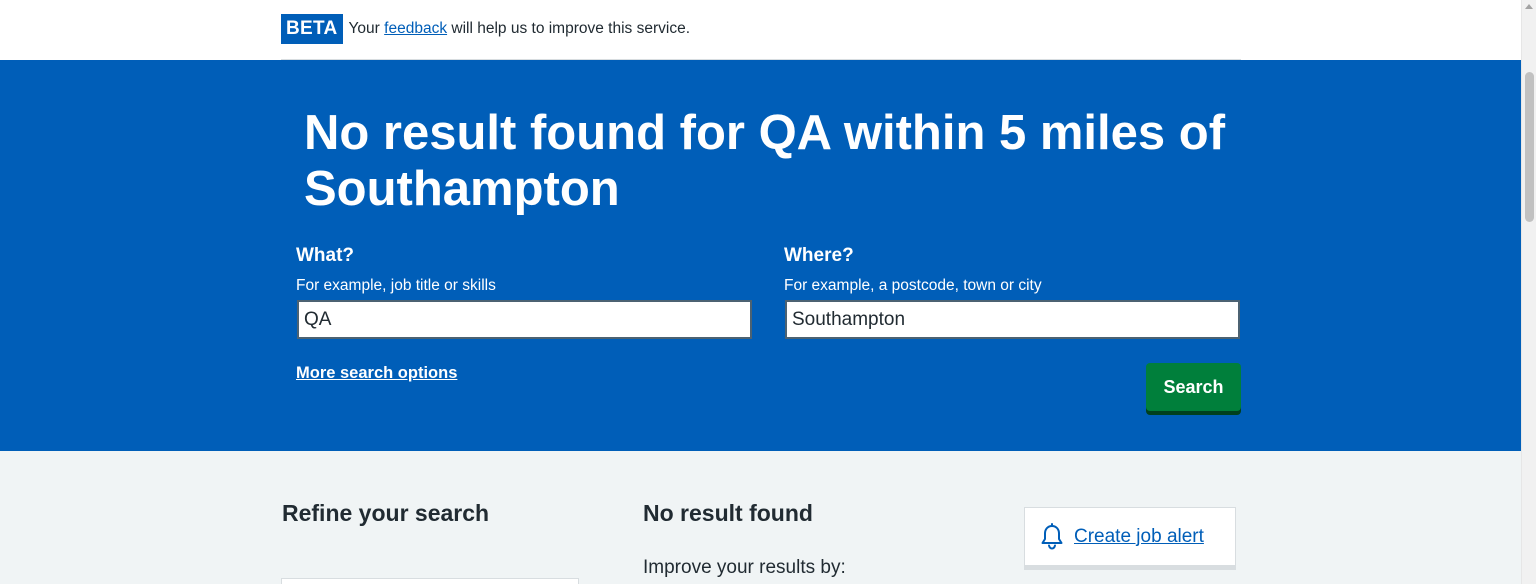 This screenshot has width=1536, height=584. Describe the element at coordinates (430, 581) in the screenshot. I see `refine-panel` at that location.